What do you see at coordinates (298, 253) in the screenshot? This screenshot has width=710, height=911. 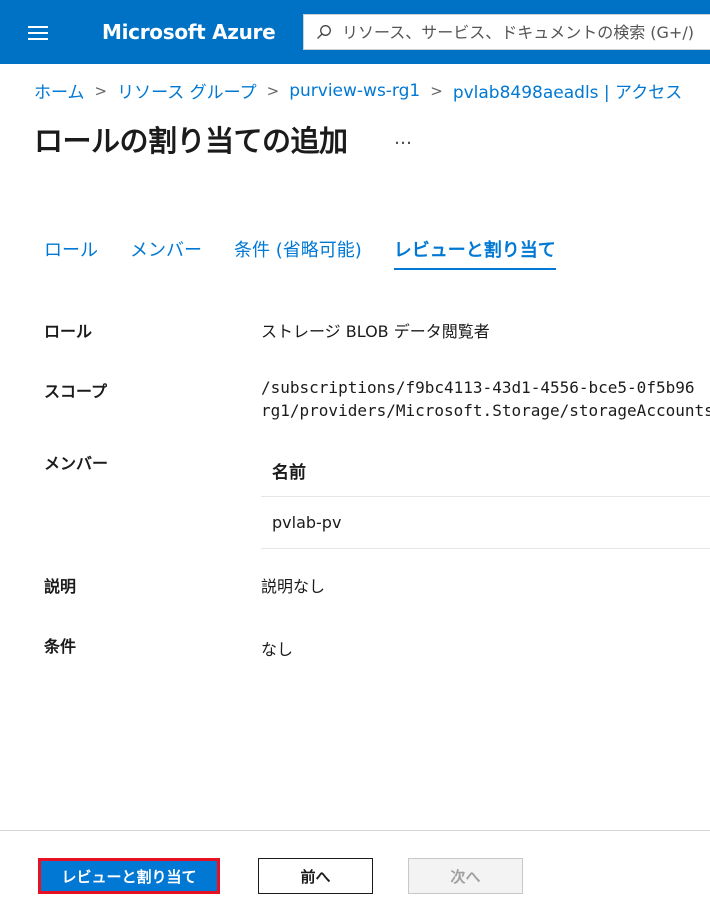 I see `tab-conditions: 条件 (省略可能)` at bounding box center [298, 253].